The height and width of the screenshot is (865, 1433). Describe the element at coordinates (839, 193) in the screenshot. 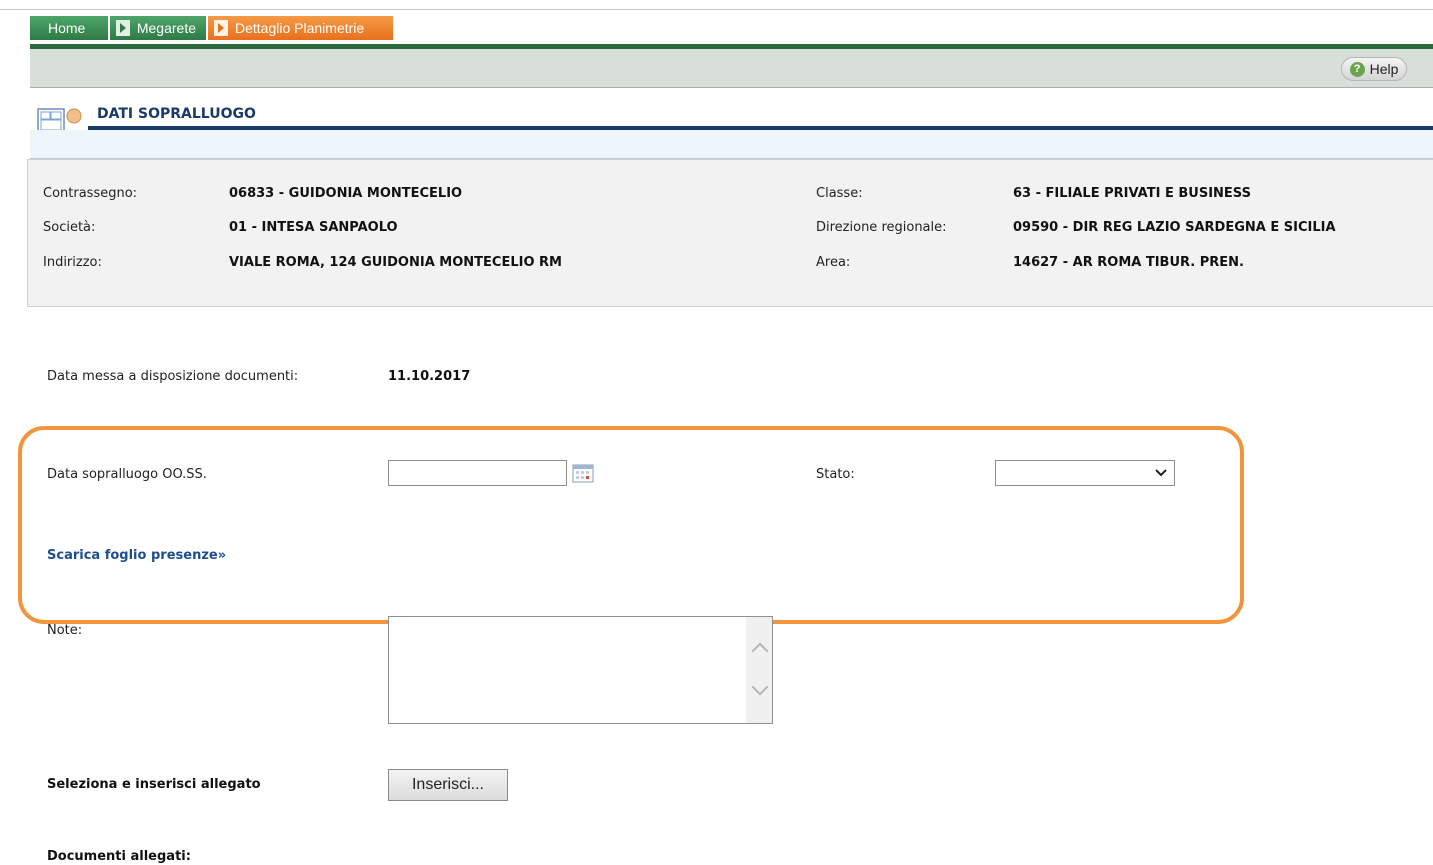

I see `classe-label: Classe:` at that location.